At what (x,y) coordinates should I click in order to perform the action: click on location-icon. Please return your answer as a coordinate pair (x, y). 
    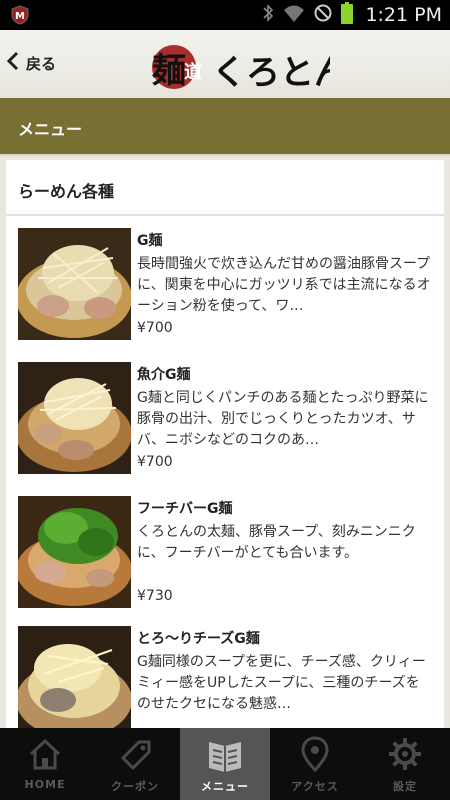
    Looking at the image, I should click on (315, 754).